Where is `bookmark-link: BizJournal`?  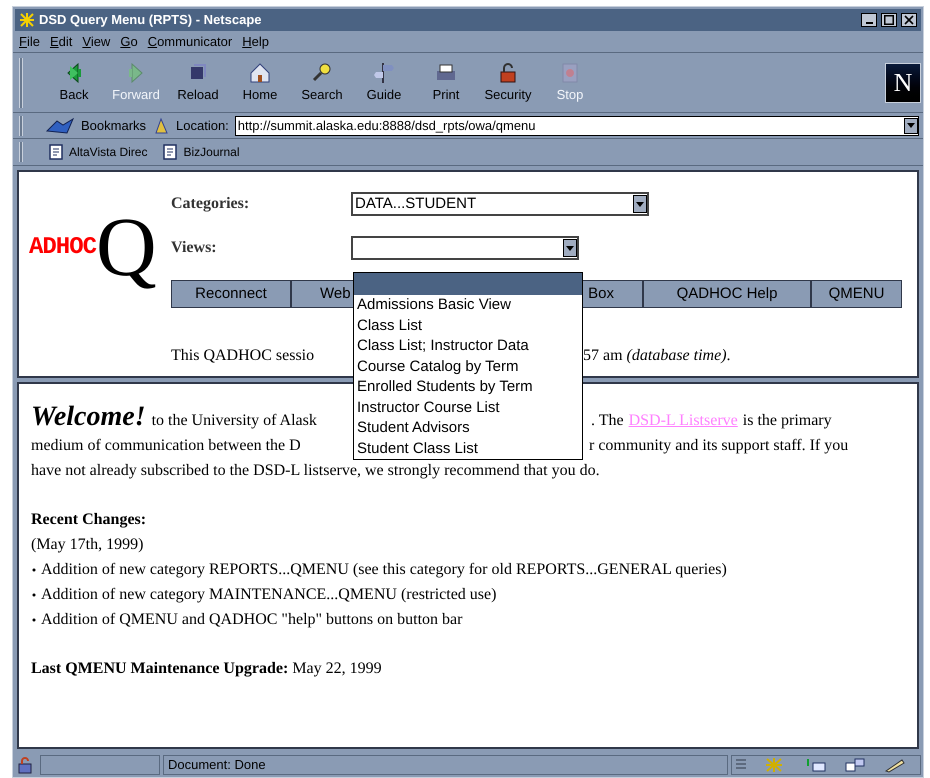 bookmark-link: BizJournal is located at coordinates (211, 152).